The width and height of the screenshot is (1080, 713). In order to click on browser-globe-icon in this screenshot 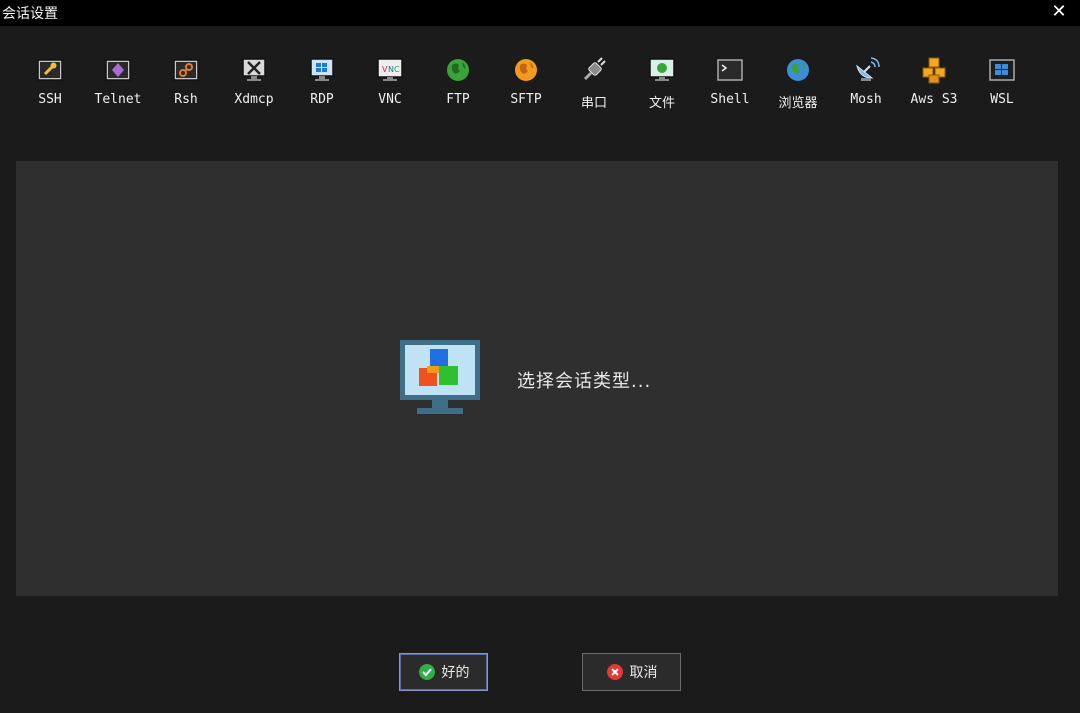, I will do `click(798, 70)`.